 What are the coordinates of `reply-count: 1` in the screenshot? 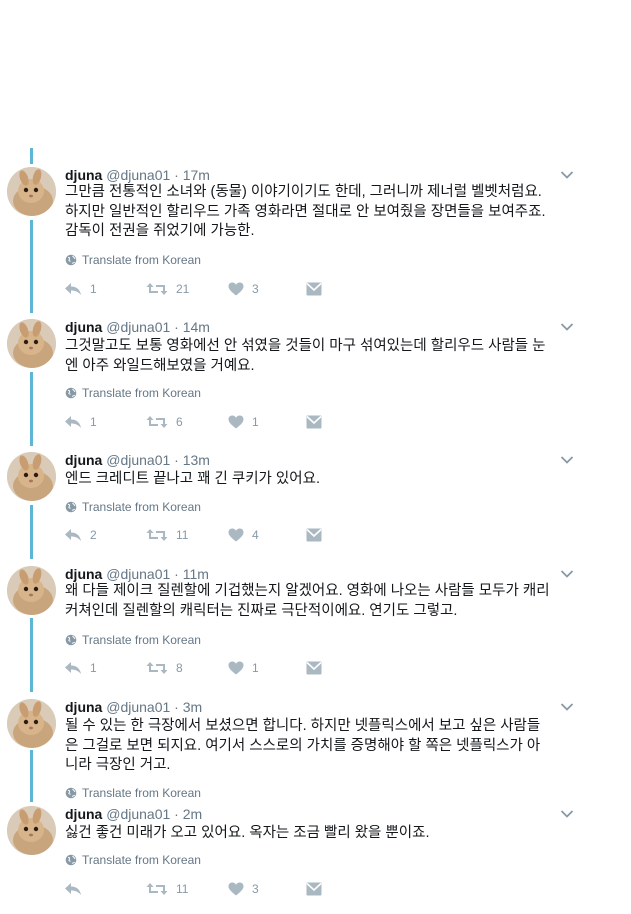 It's located at (93, 289).